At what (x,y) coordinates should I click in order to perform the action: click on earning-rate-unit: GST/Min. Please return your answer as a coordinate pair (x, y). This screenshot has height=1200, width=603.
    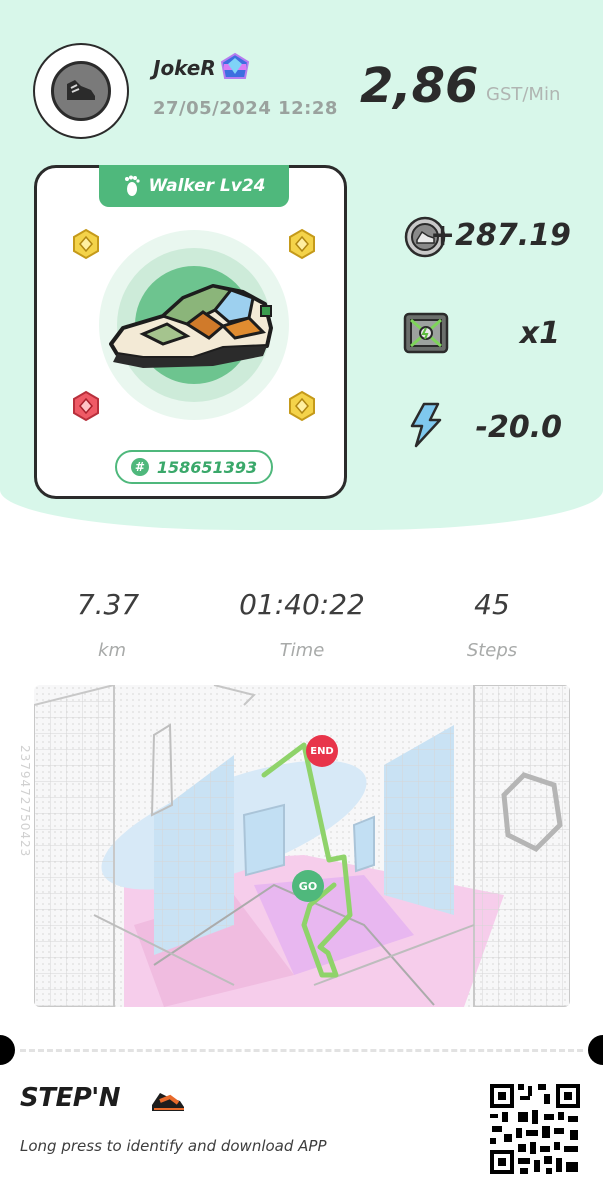
    Looking at the image, I should click on (523, 94).